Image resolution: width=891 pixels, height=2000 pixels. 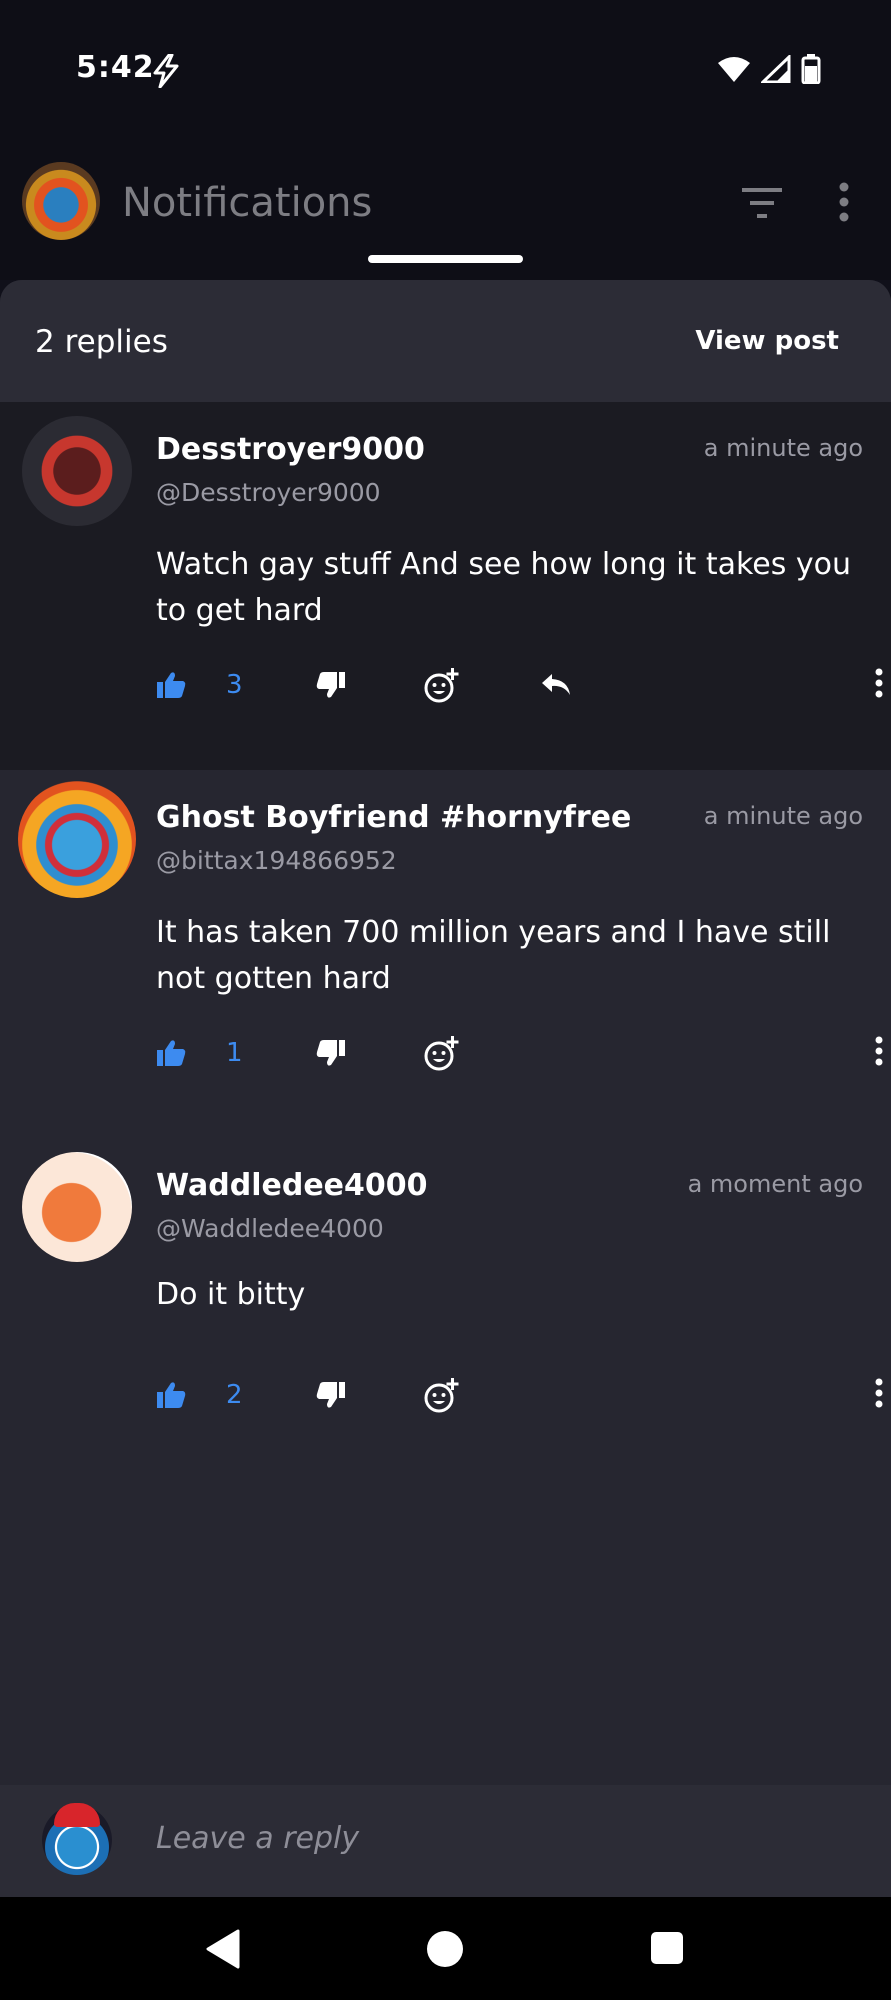 What do you see at coordinates (775, 70) in the screenshot?
I see `signal-icon` at bounding box center [775, 70].